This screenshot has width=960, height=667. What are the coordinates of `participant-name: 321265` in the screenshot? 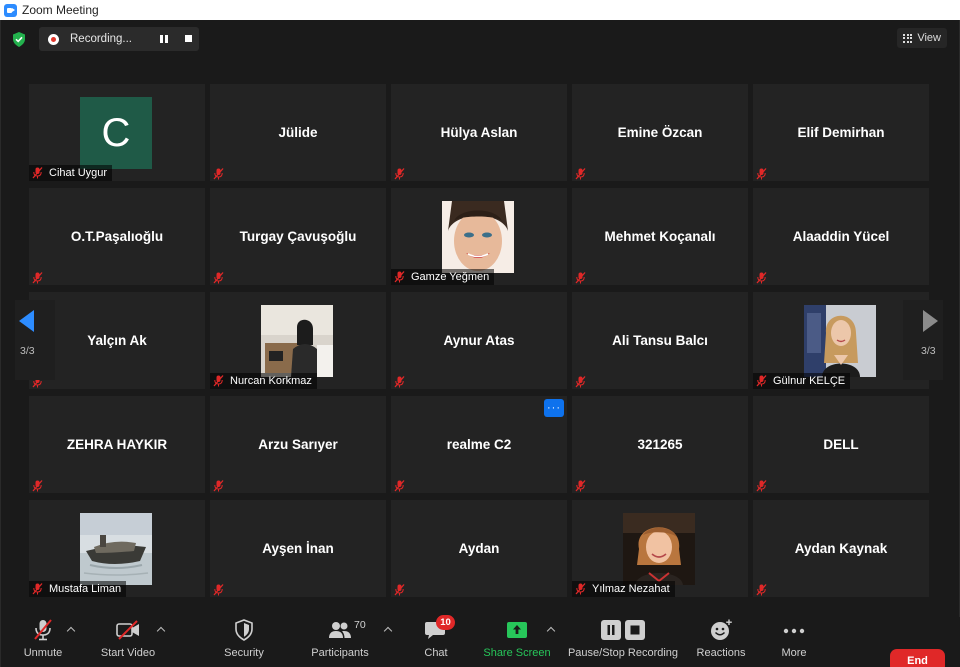 It's located at (660, 444).